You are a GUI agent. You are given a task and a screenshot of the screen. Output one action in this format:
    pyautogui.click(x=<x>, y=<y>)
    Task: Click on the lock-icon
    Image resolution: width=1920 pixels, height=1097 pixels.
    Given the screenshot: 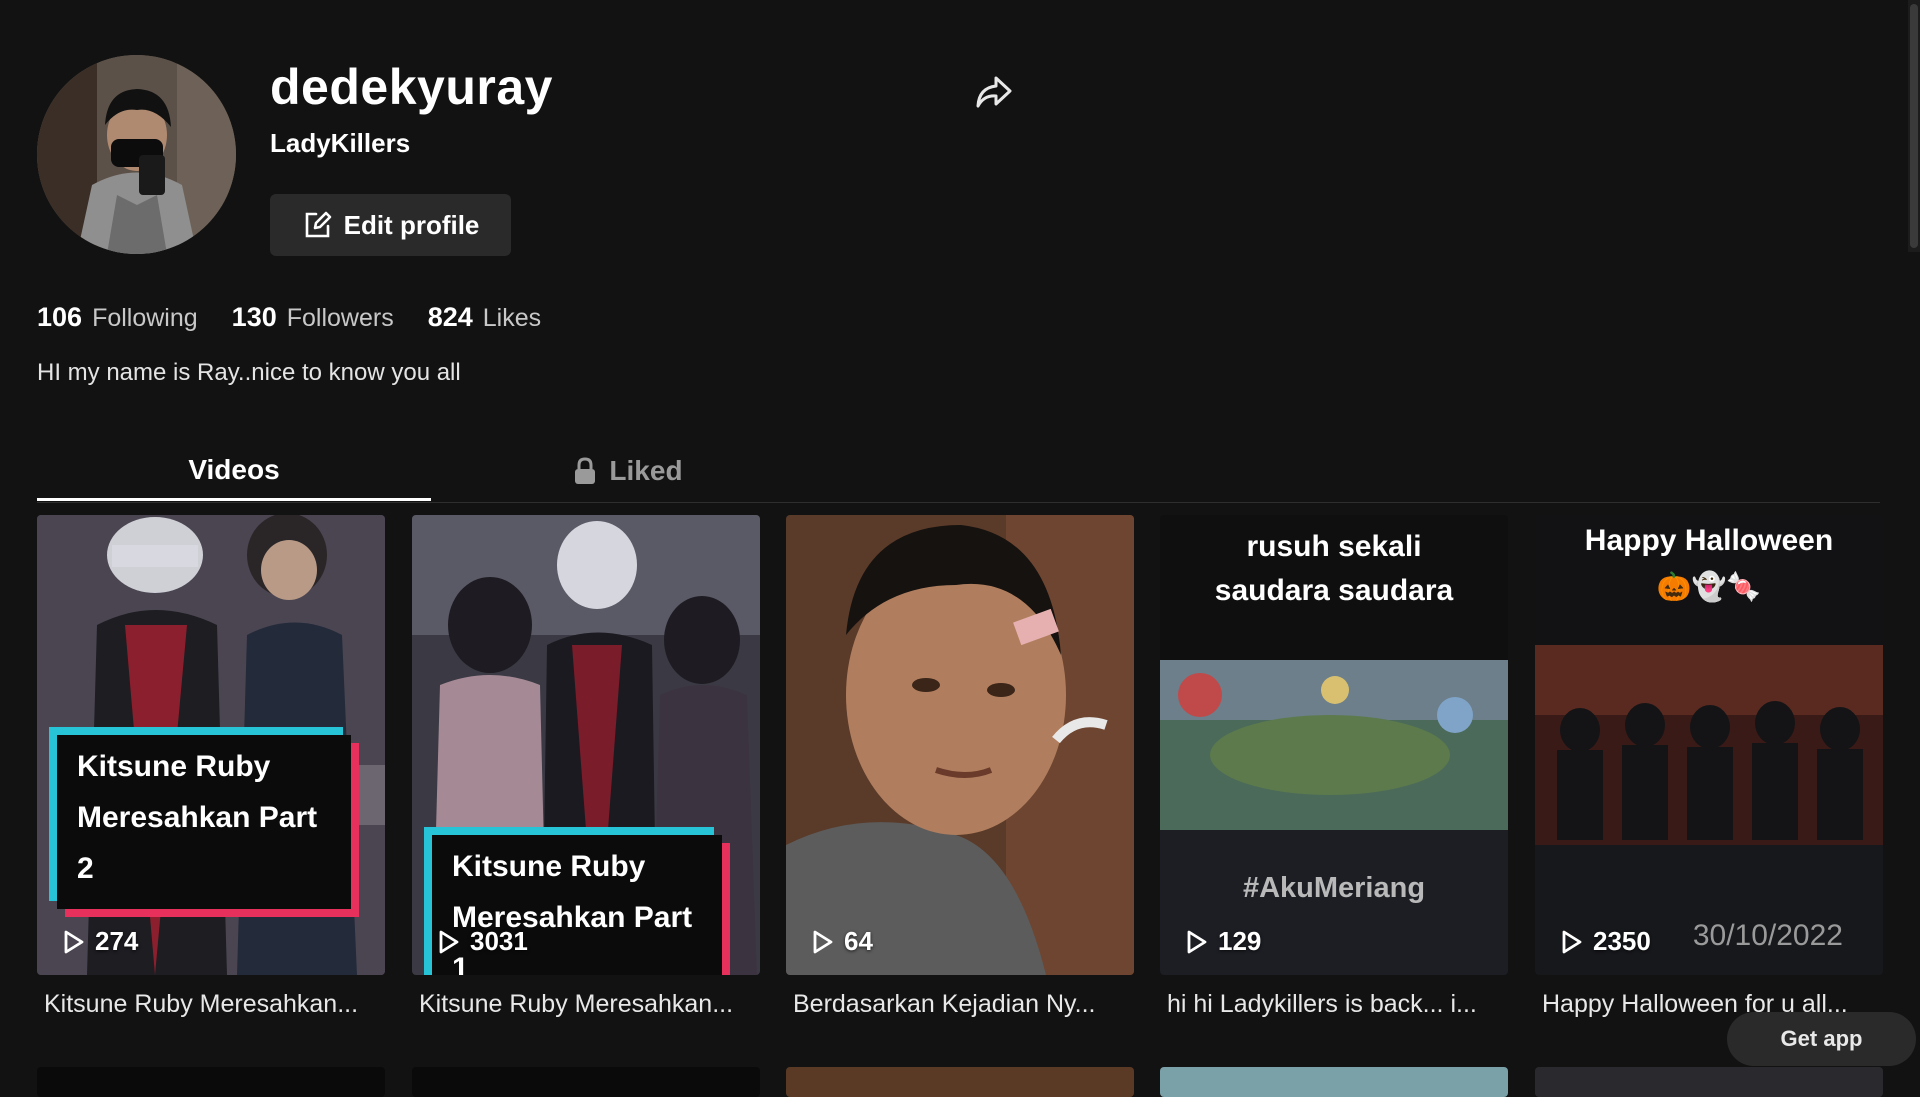 What is the action you would take?
    pyautogui.click(x=585, y=470)
    